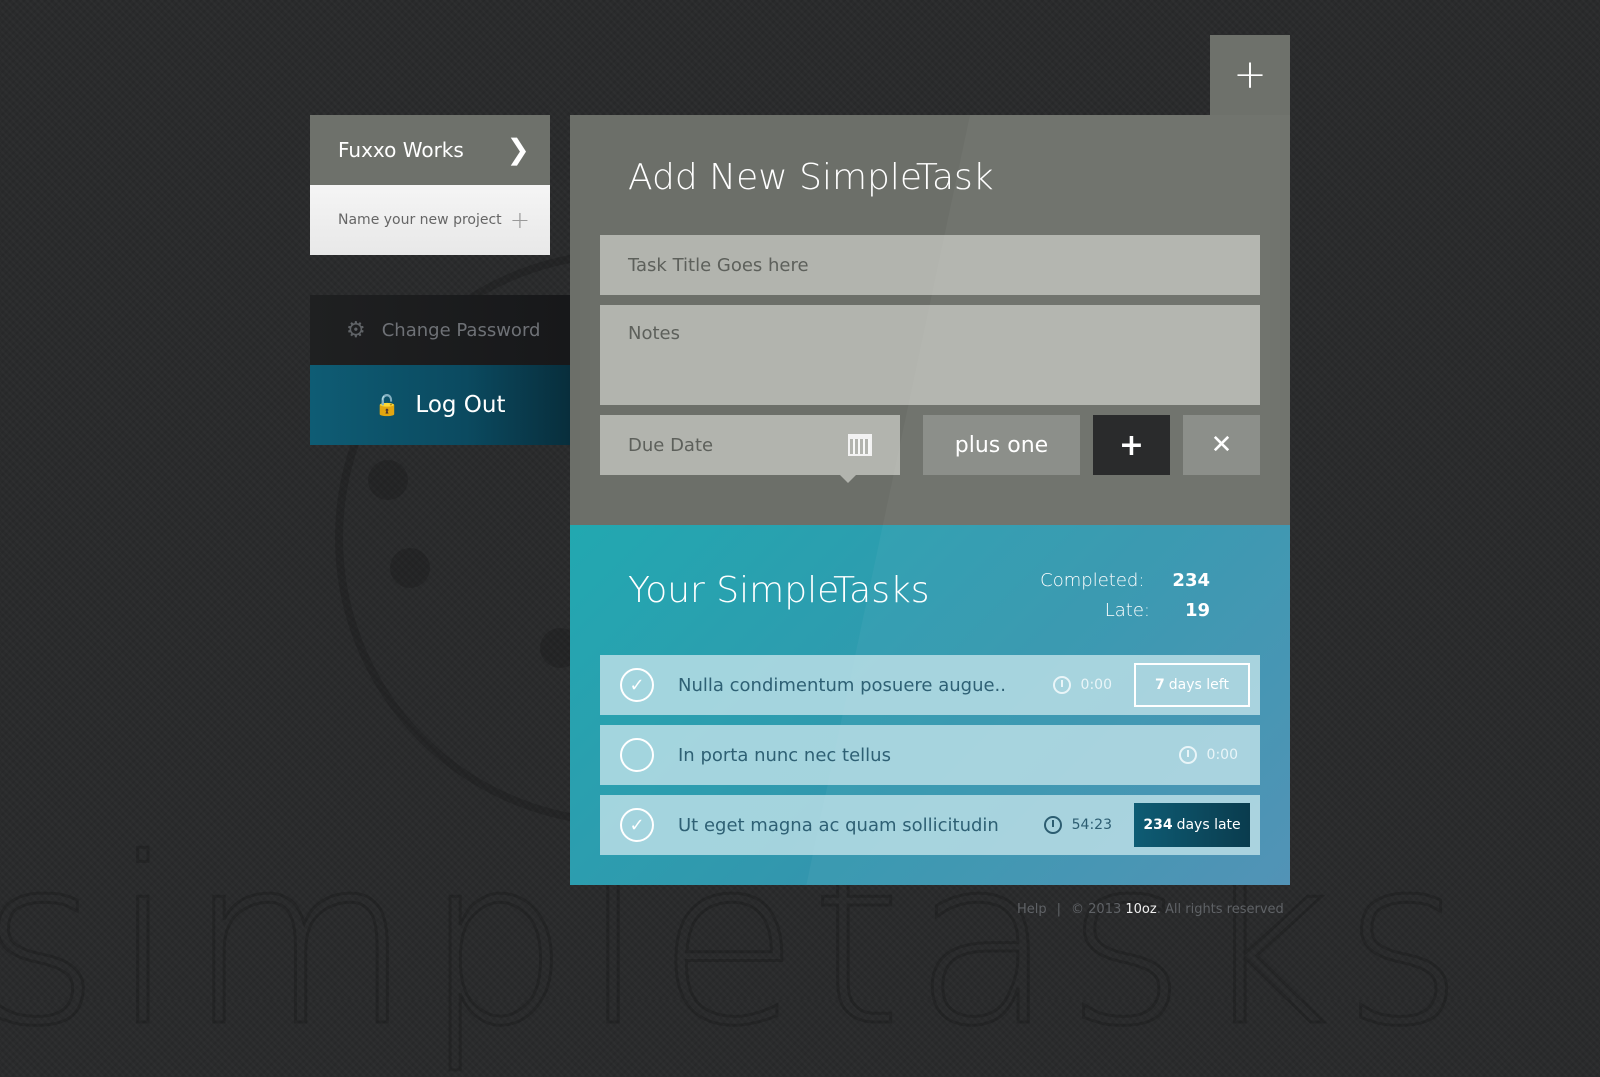 Image resolution: width=1600 pixels, height=1077 pixels. I want to click on help-link: Help, so click(1032, 909).